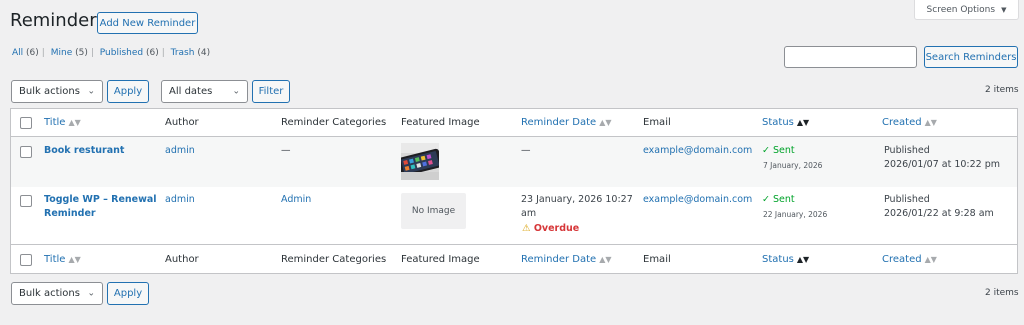 The image size is (1024, 325). What do you see at coordinates (100, 207) in the screenshot?
I see `row-title-link: Toggle WP – Renewal Reminder` at bounding box center [100, 207].